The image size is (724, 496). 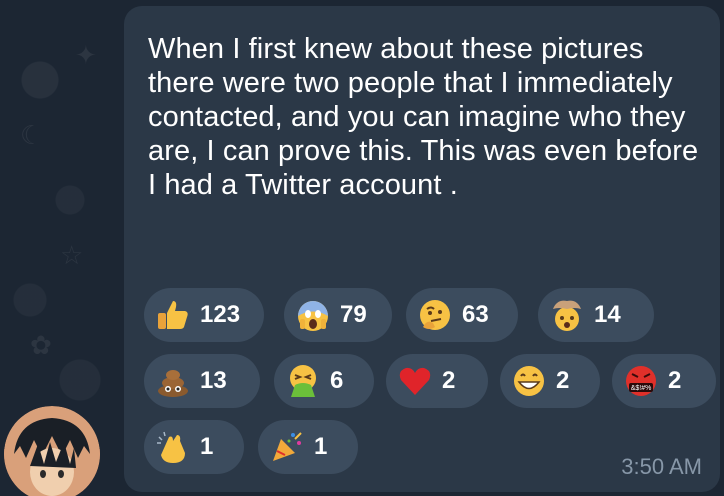 What do you see at coordinates (52, 451) in the screenshot?
I see `sender-avatar` at bounding box center [52, 451].